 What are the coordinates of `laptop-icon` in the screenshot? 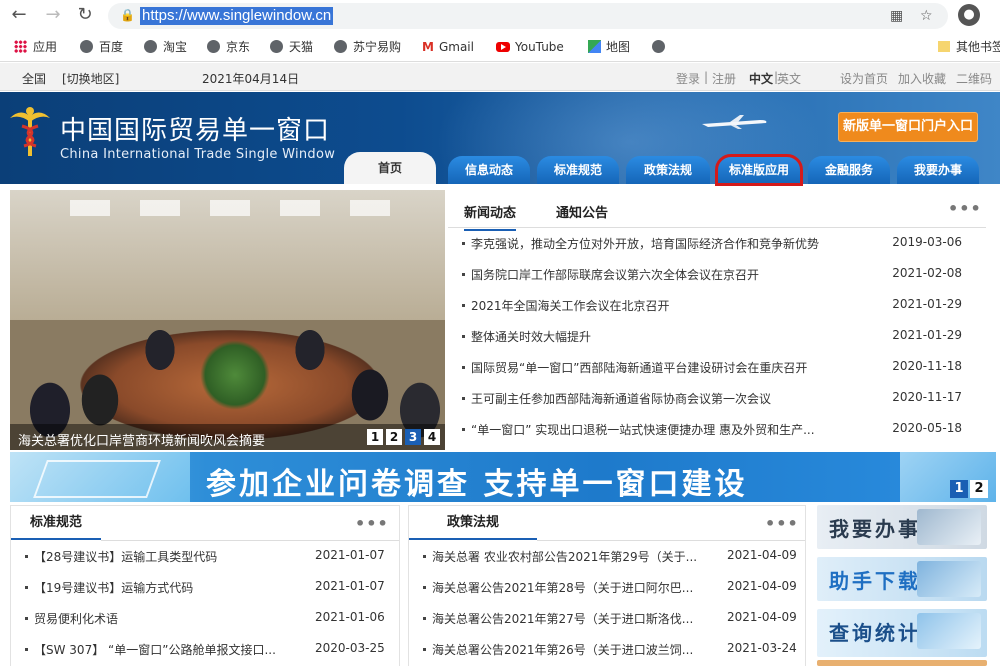 It's located at (949, 527).